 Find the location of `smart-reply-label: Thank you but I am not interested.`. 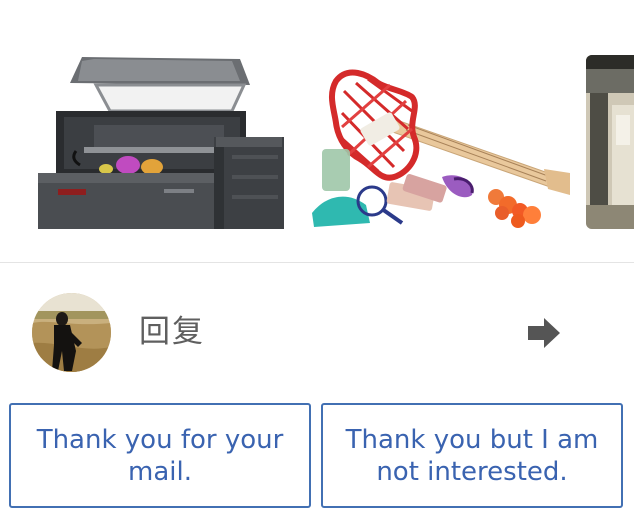

smart-reply-label: Thank you but I am not interested. is located at coordinates (472, 455).